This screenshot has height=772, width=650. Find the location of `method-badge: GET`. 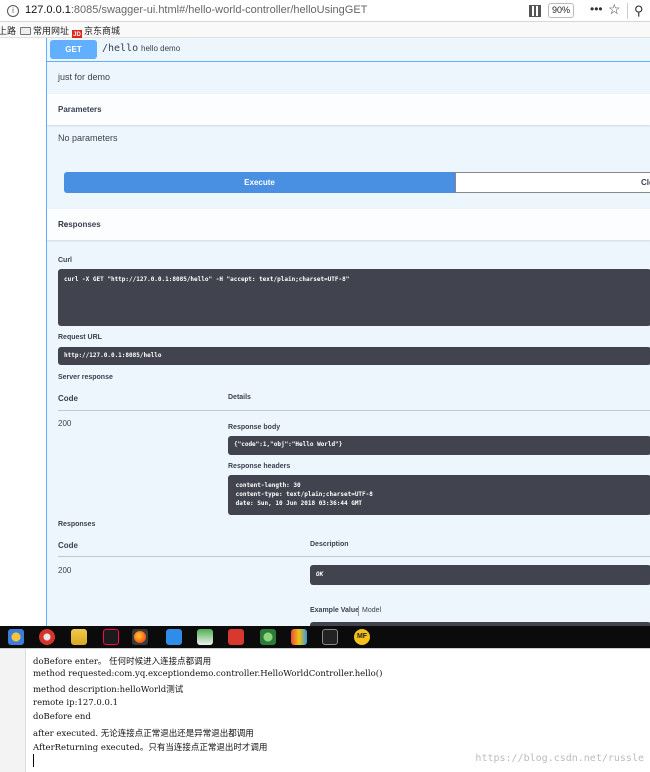

method-badge: GET is located at coordinates (73, 49).